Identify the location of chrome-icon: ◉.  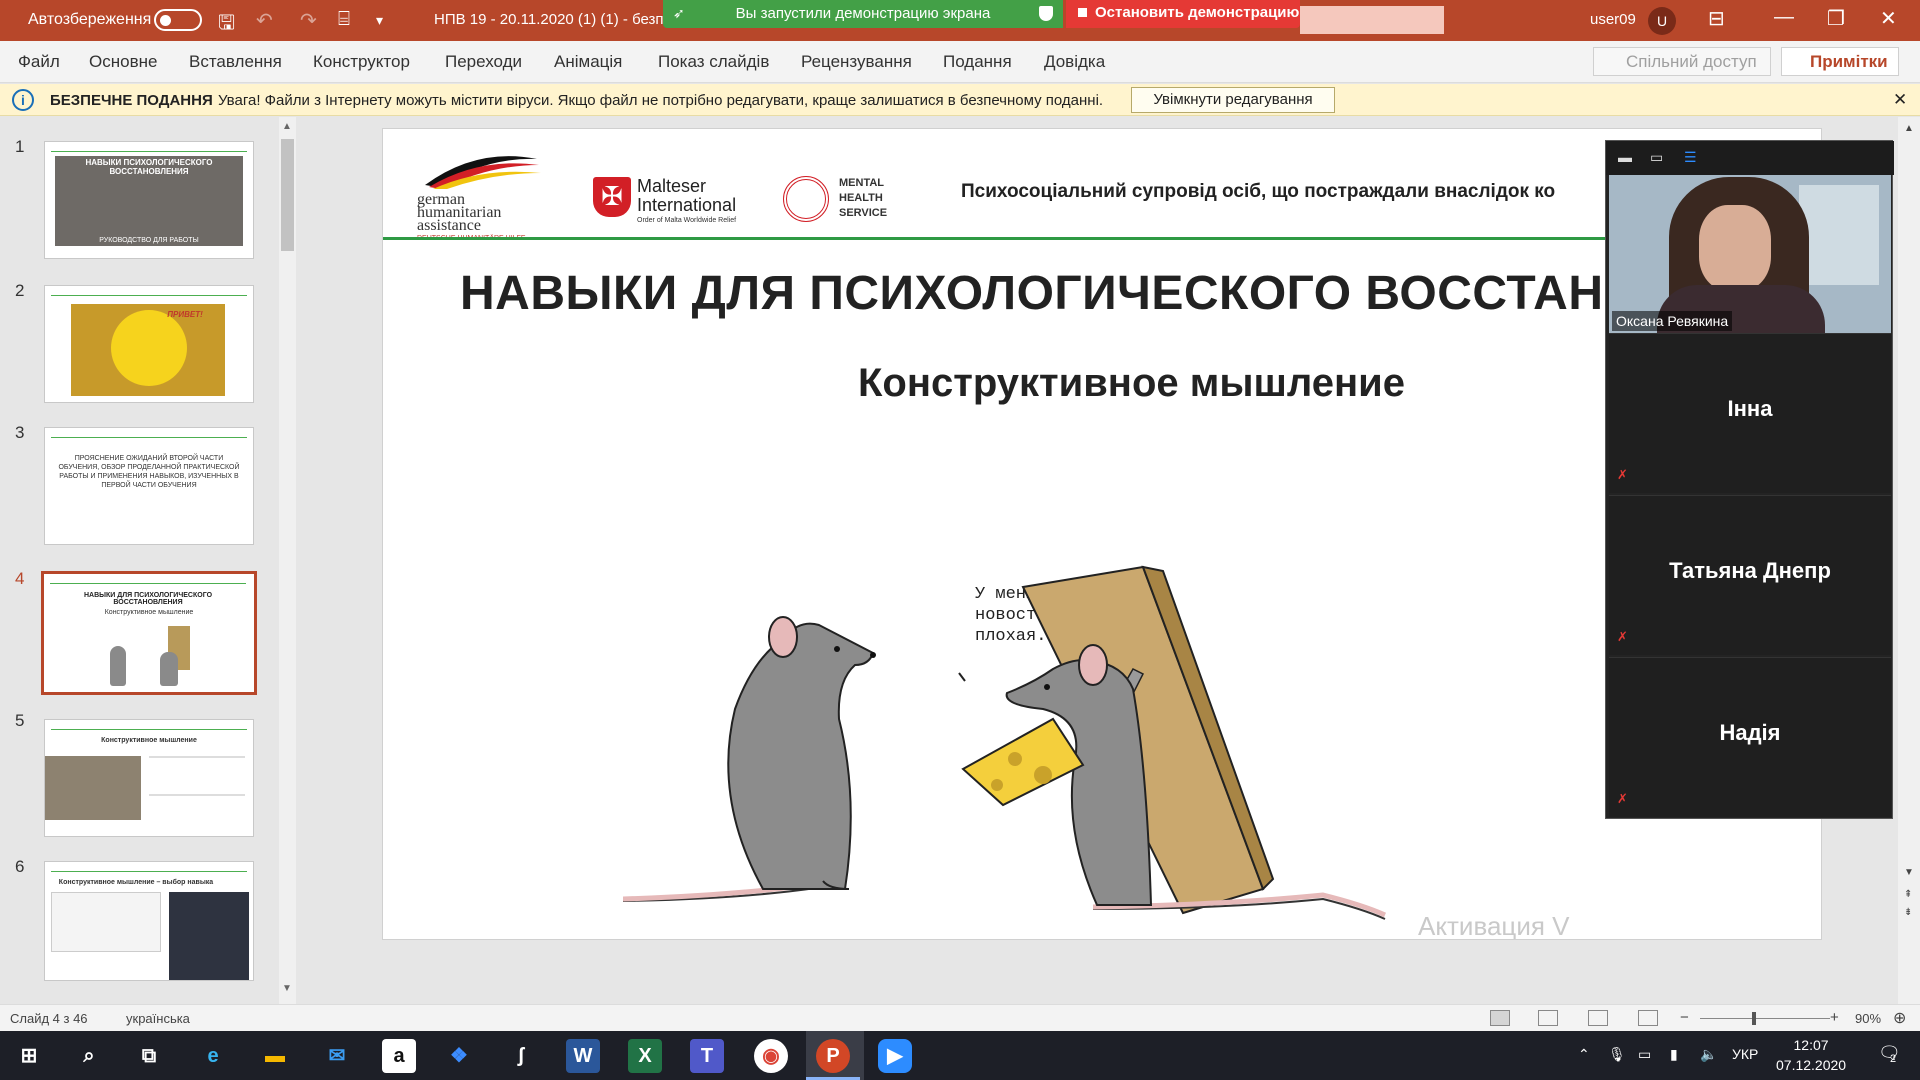
(771, 1056).